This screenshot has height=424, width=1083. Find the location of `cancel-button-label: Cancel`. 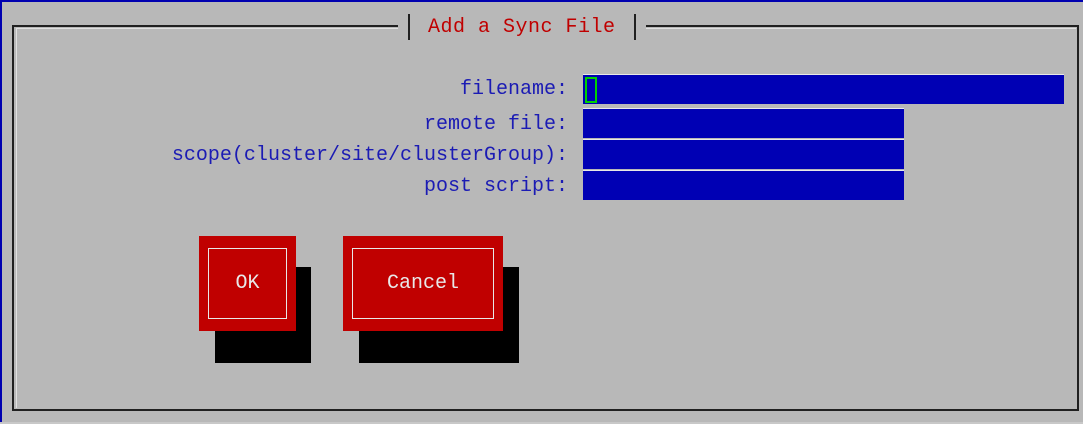

cancel-button-label: Cancel is located at coordinates (423, 283).